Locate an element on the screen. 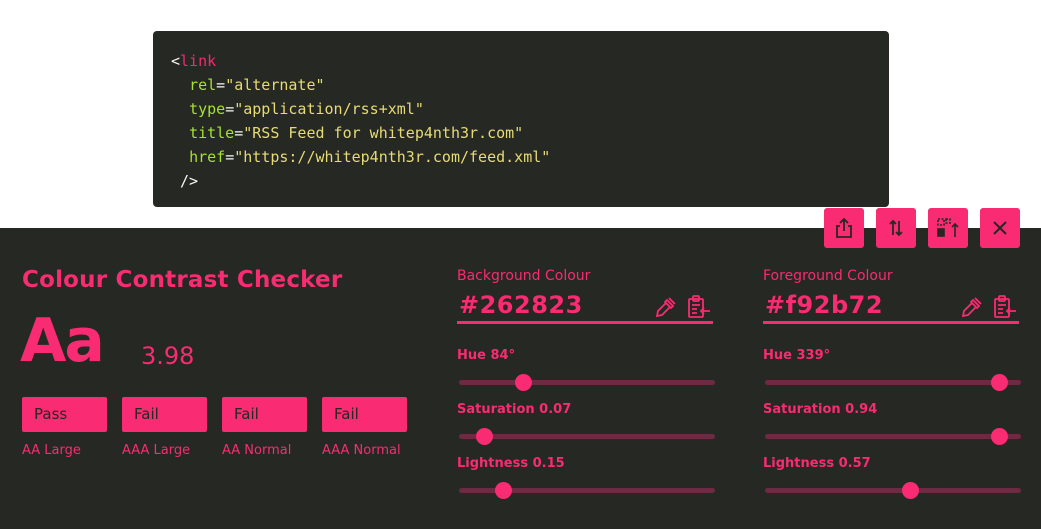  foreground-lightness-label: Lightness 0.57 is located at coordinates (817, 463).